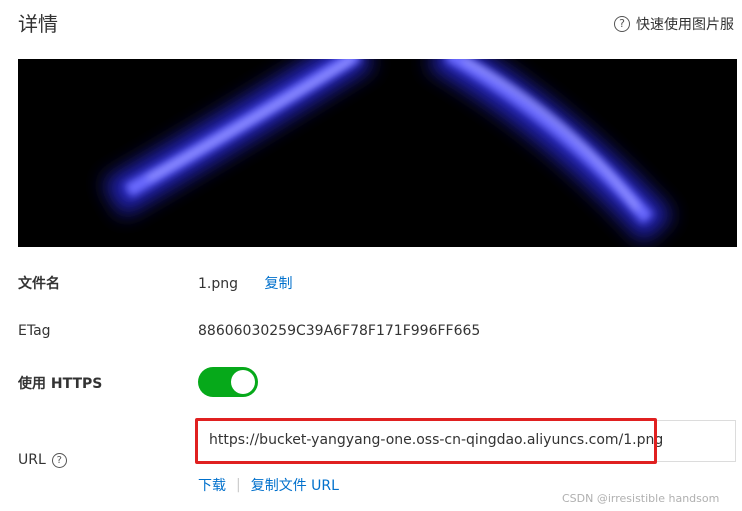 This screenshot has height=511, width=742. What do you see at coordinates (38, 24) in the screenshot?
I see `page-title: 详情` at bounding box center [38, 24].